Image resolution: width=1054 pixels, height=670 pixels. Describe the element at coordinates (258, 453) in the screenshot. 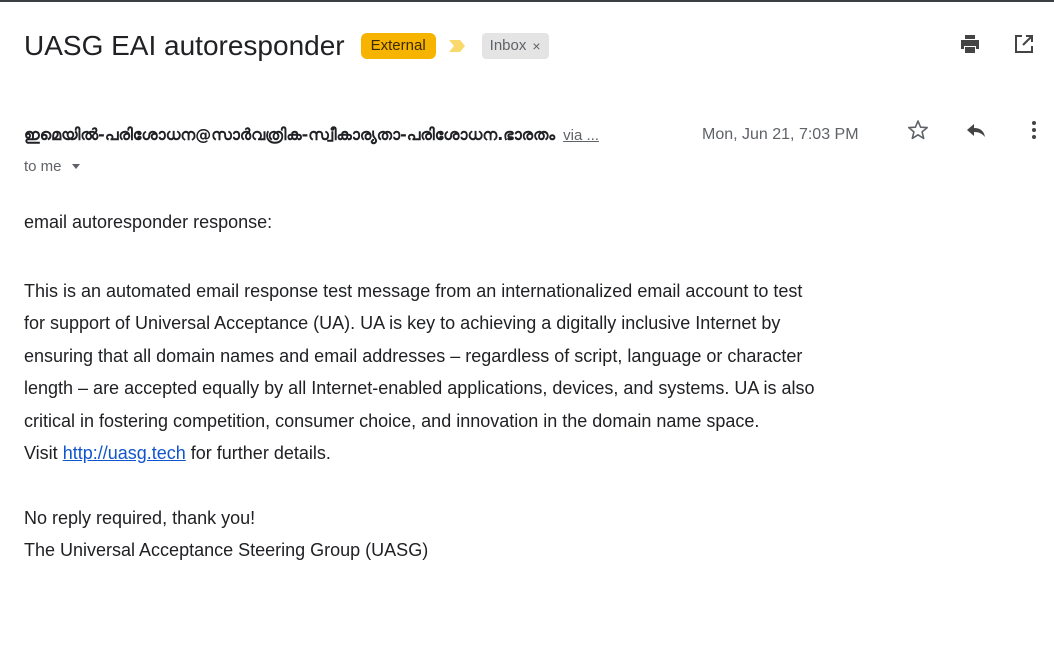

I see `visit-suffix: for further details.` at that location.